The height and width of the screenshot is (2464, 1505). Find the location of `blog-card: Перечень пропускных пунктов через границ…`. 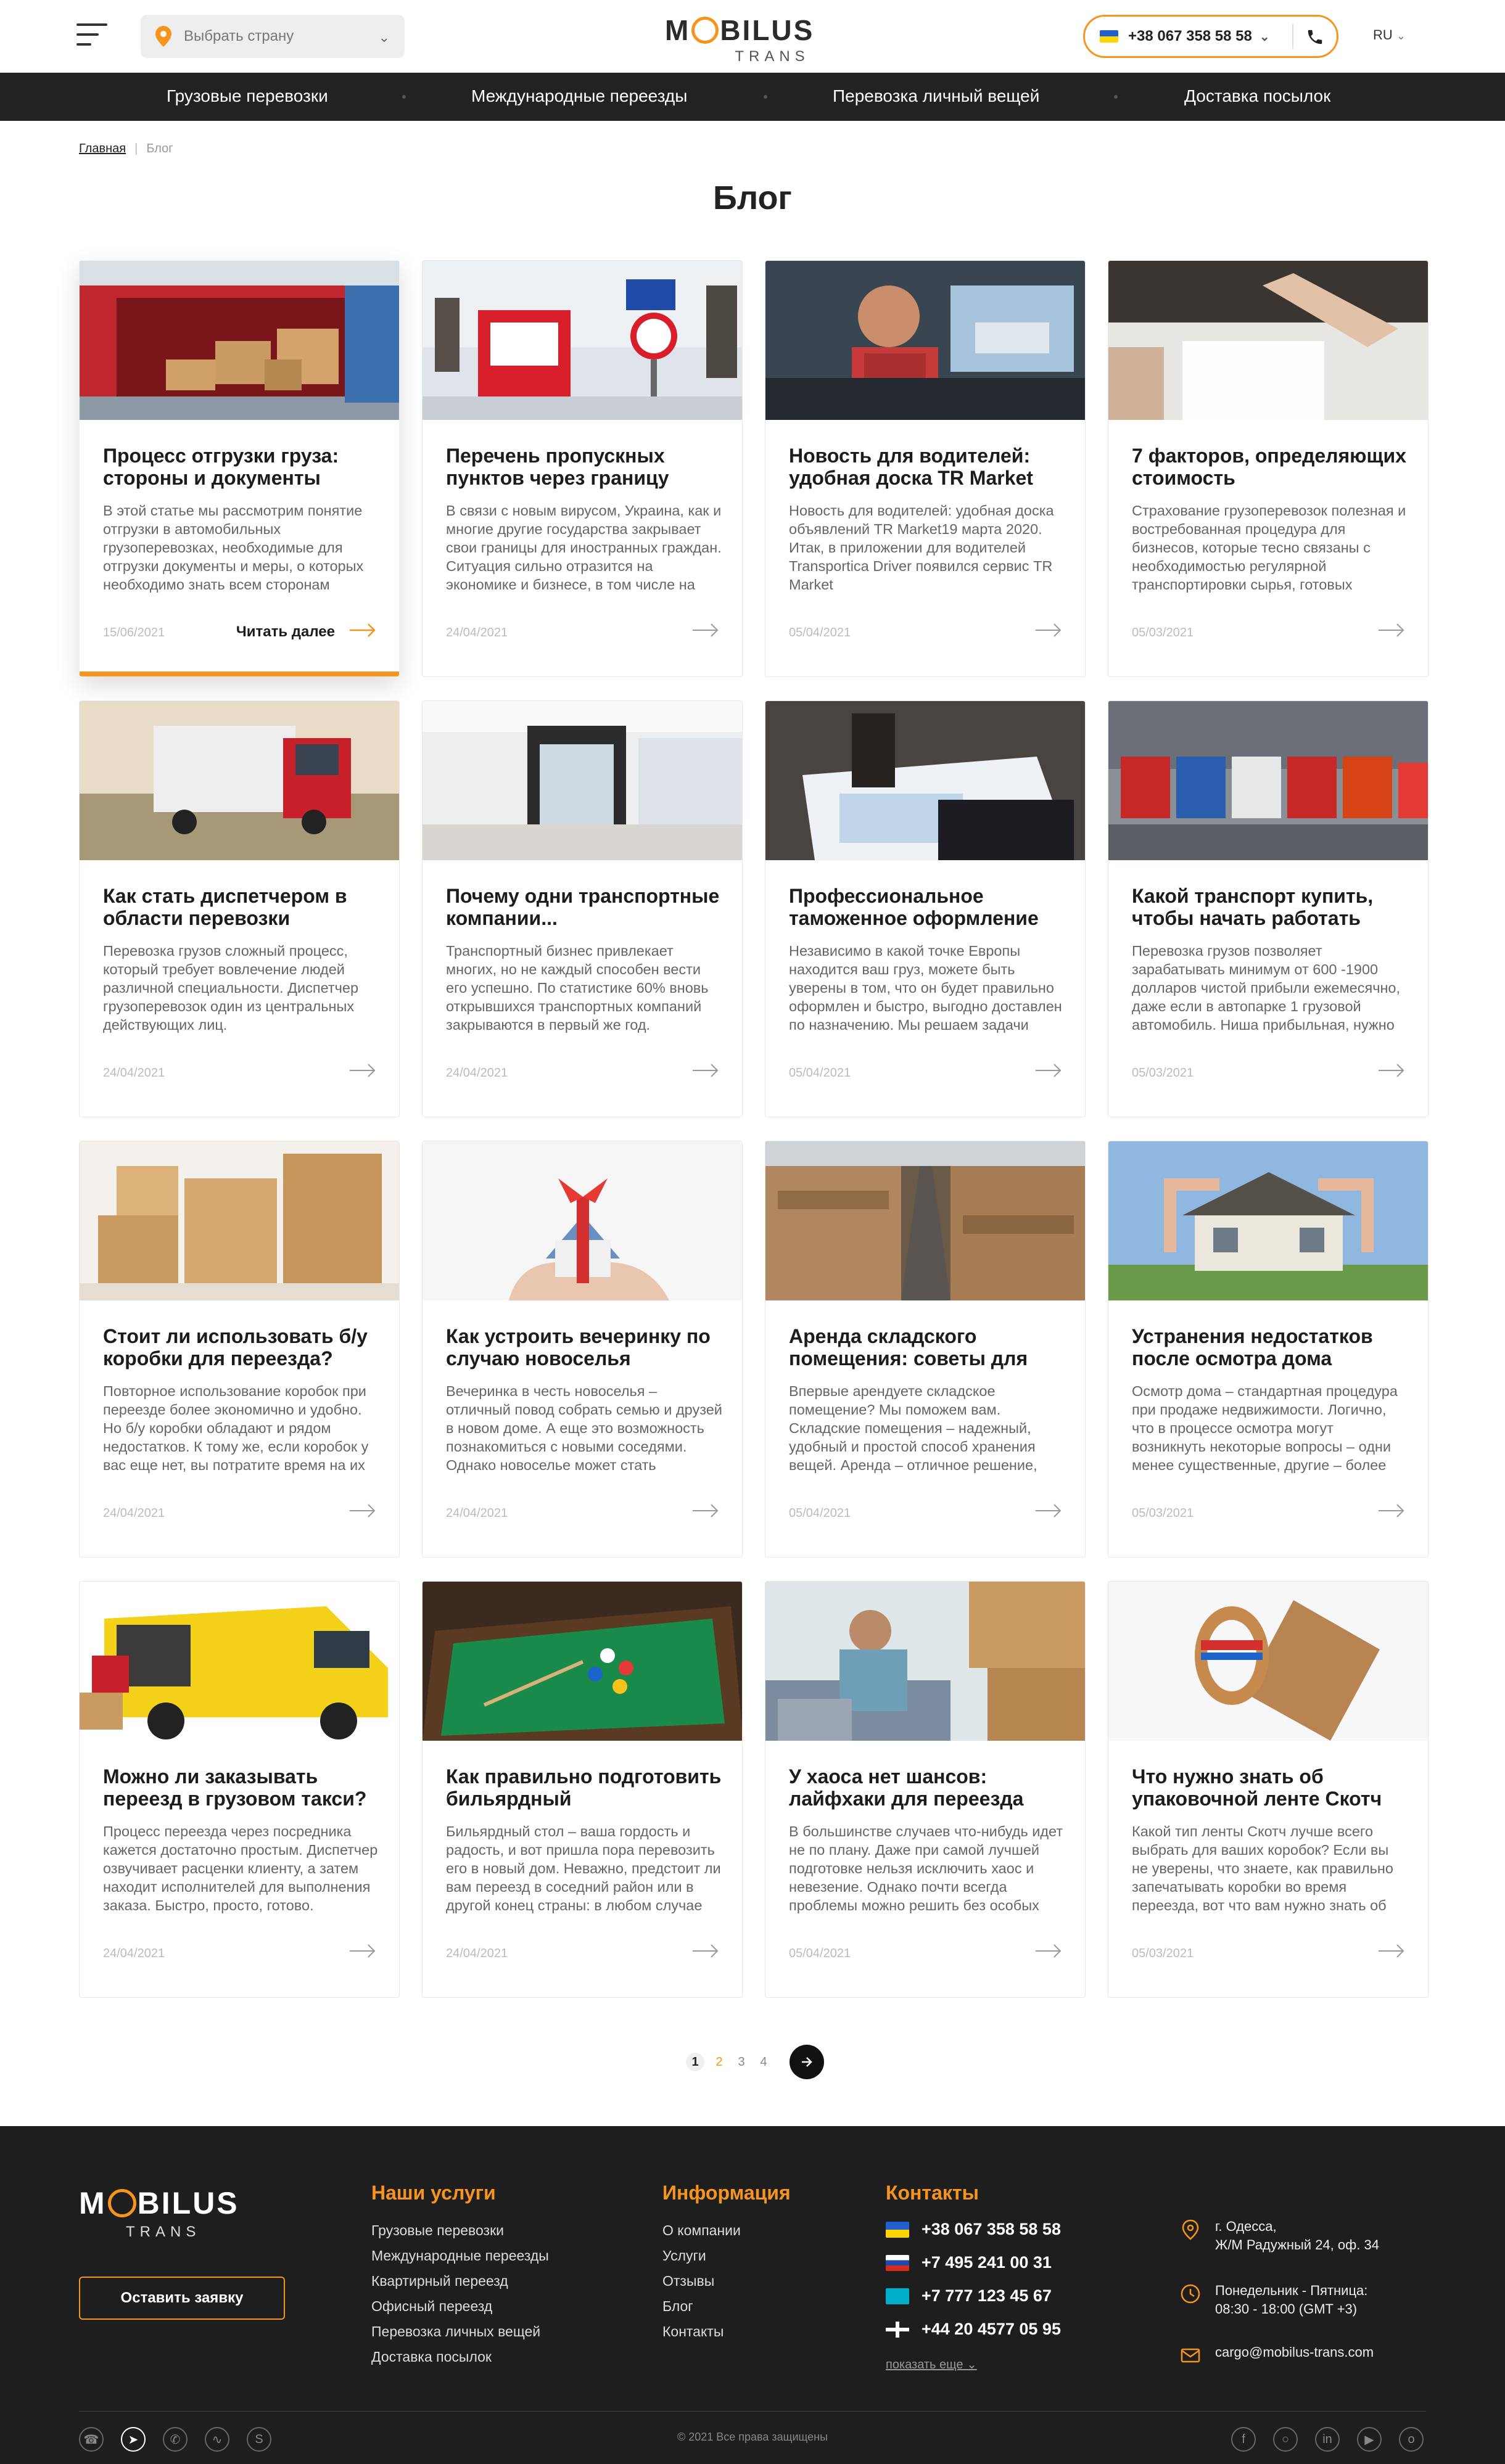

blog-card: Перечень пропускных пунктов через границ… is located at coordinates (582, 468).